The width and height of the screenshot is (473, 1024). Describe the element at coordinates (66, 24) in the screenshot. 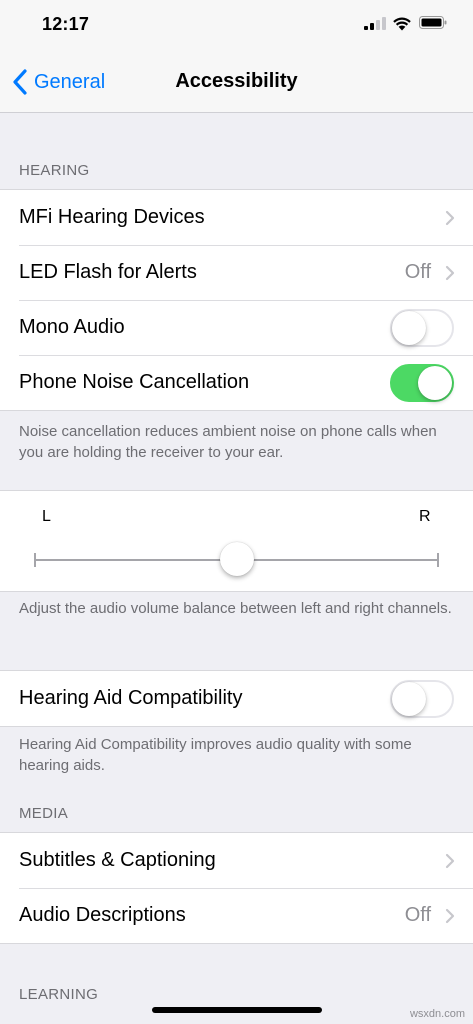

I see `status-time: 12:17` at that location.